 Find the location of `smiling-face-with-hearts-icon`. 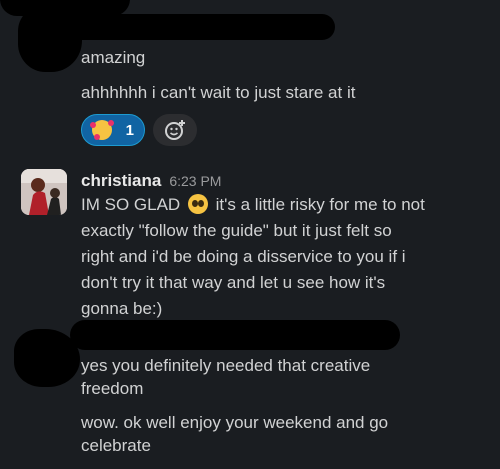

smiling-face-with-hearts-icon is located at coordinates (102, 130).